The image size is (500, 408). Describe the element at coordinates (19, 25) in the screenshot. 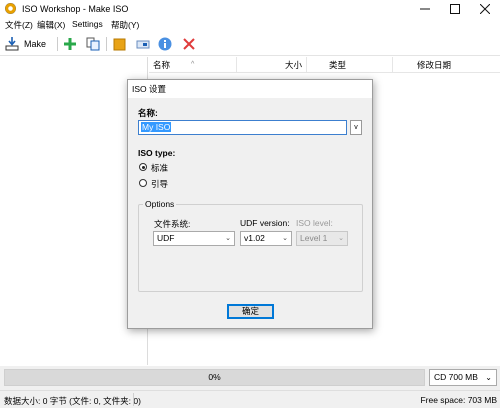

I see `menu-file: 文件(Z)` at that location.